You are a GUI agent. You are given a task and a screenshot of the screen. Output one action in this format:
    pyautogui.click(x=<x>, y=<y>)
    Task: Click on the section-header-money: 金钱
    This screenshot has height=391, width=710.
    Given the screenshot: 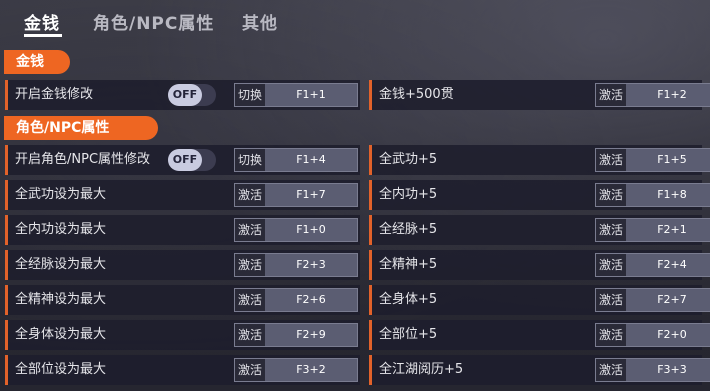 What is the action you would take?
    pyautogui.click(x=37, y=62)
    